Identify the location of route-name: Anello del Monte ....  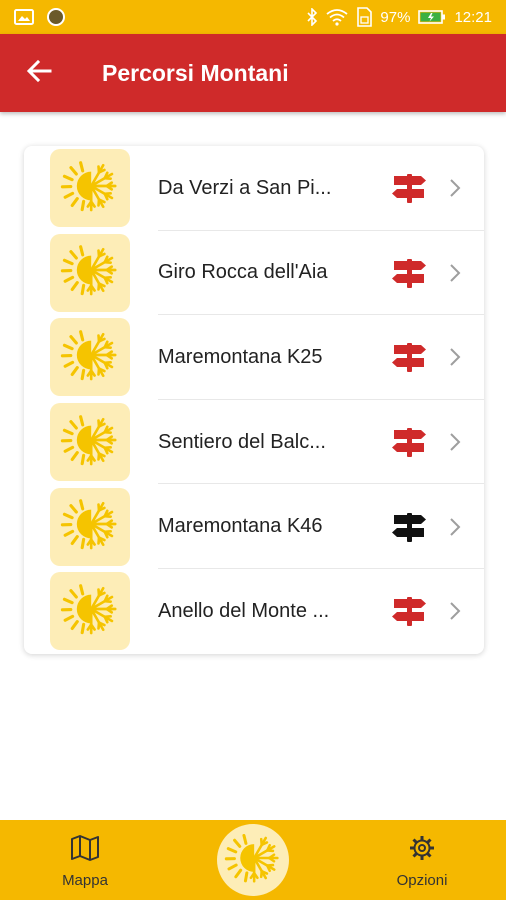
(244, 610).